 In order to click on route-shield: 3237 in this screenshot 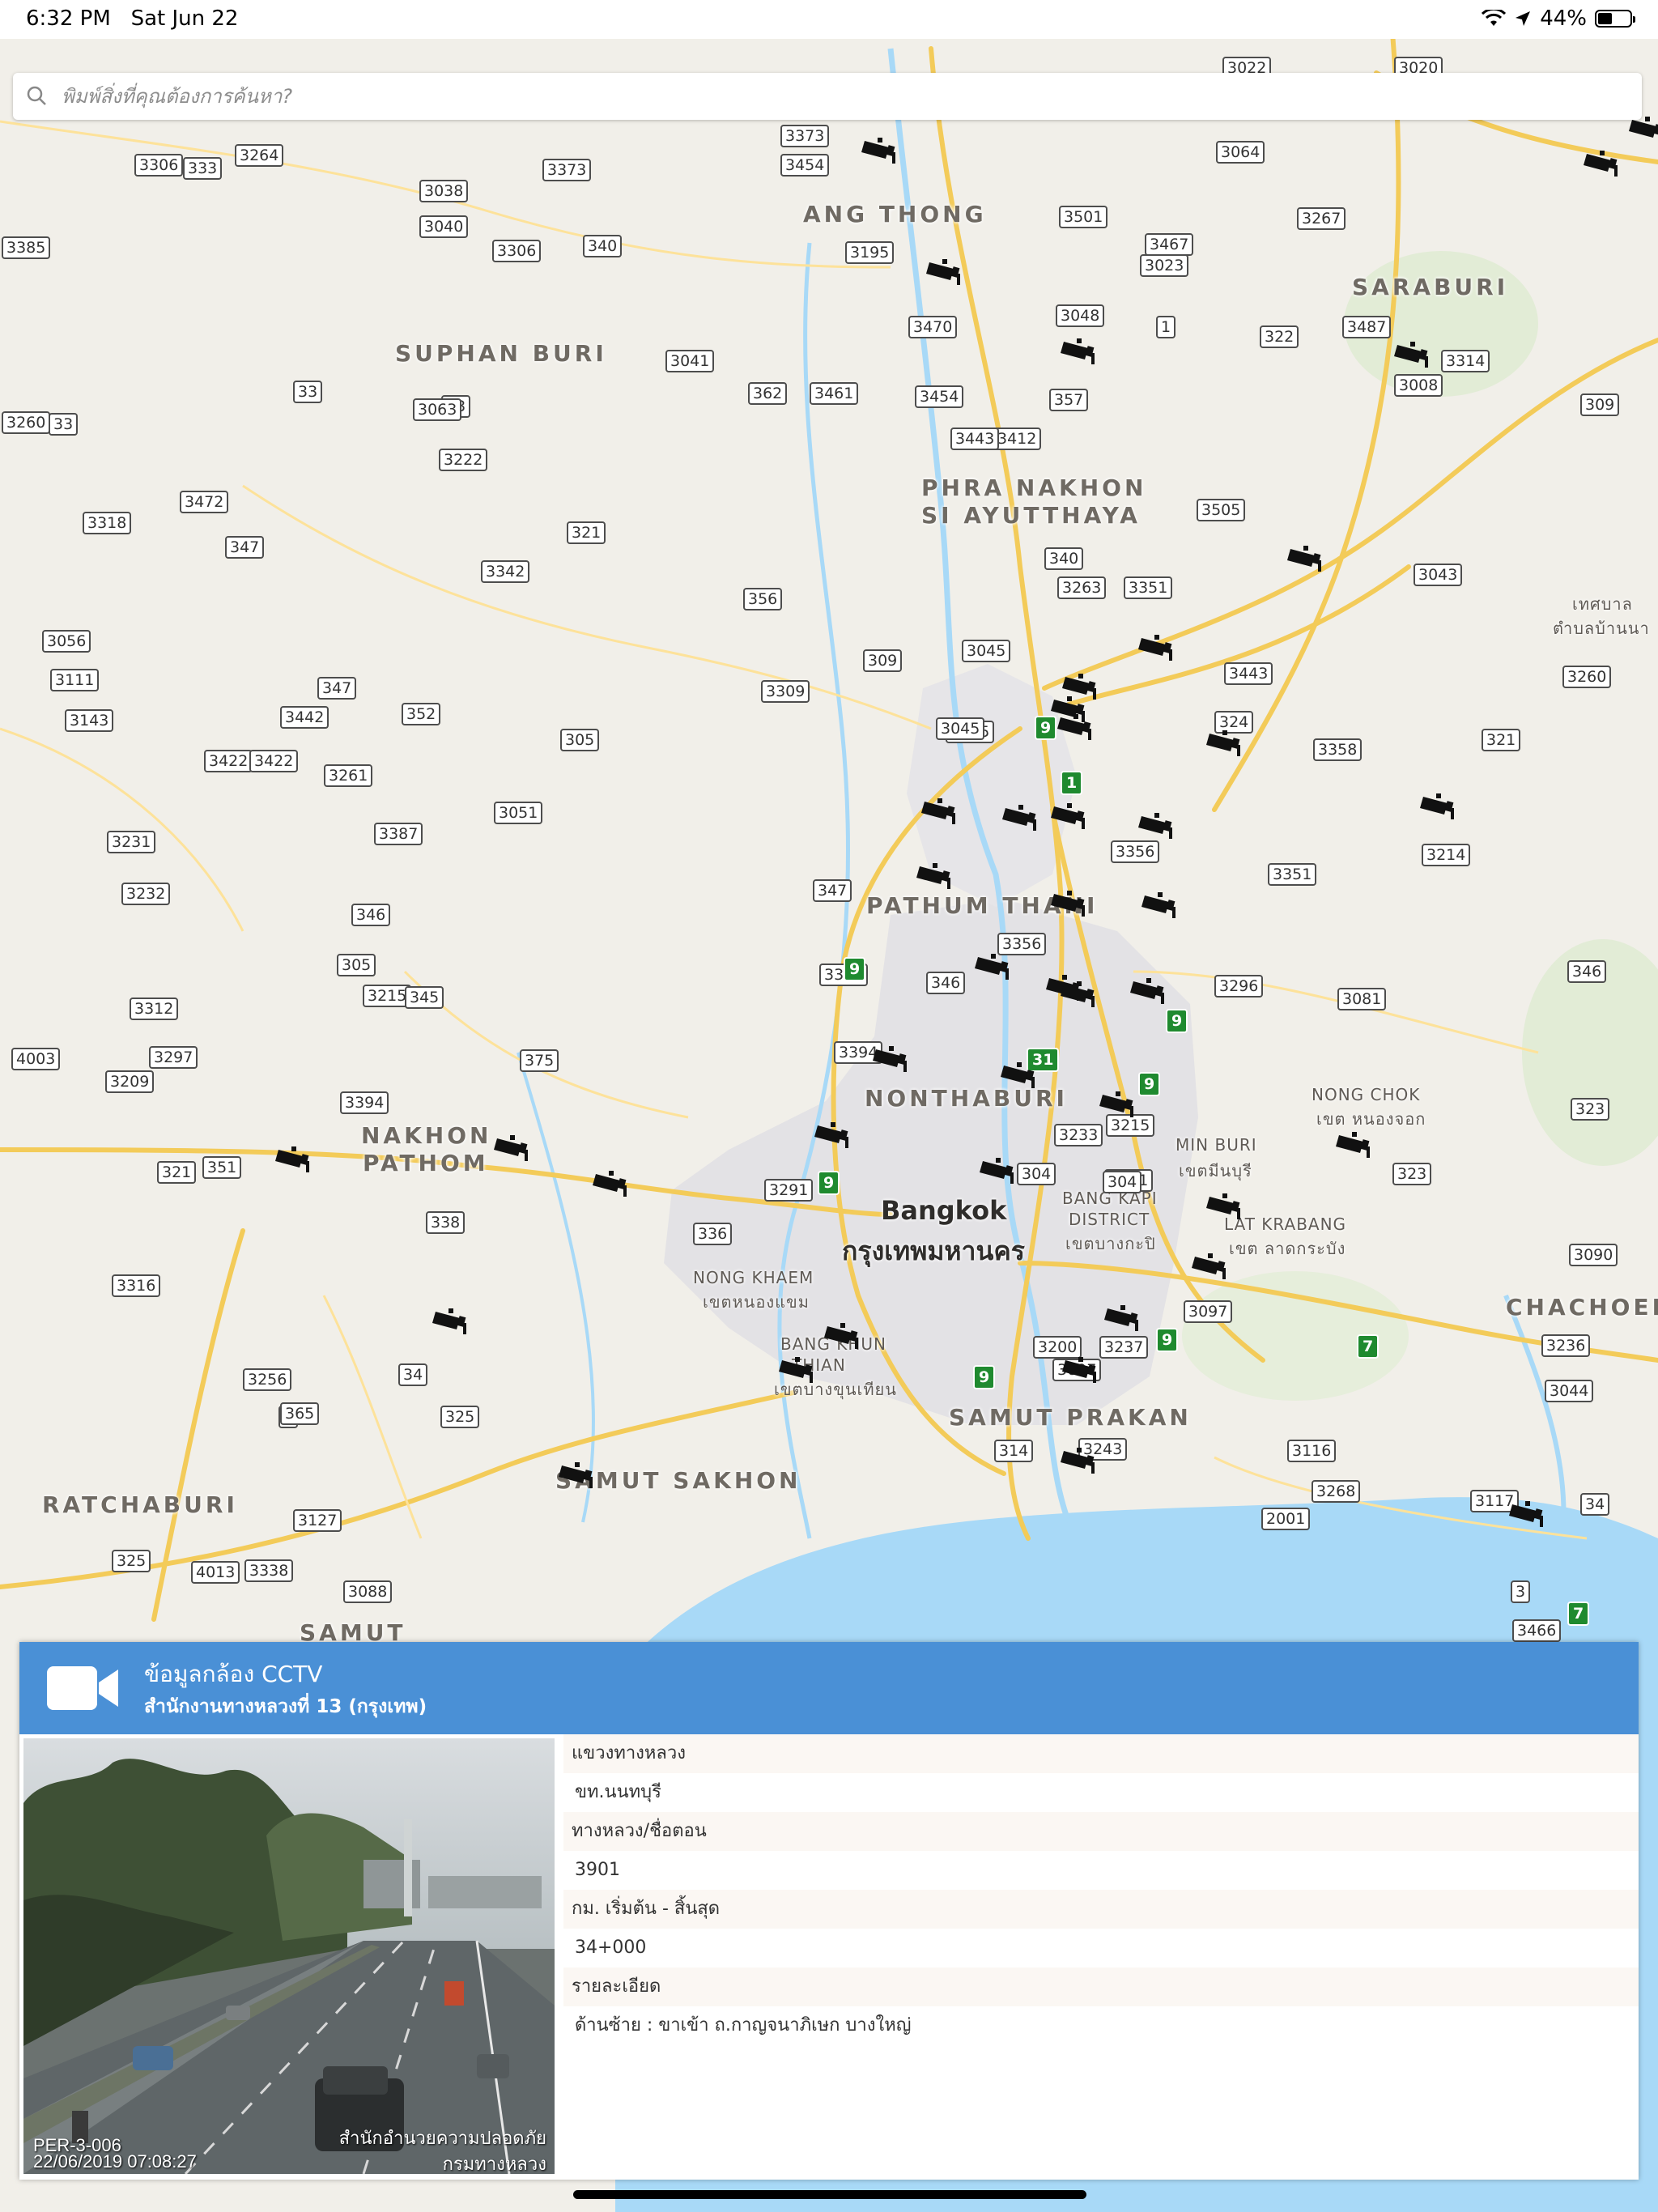, I will do `click(1124, 1347)`.